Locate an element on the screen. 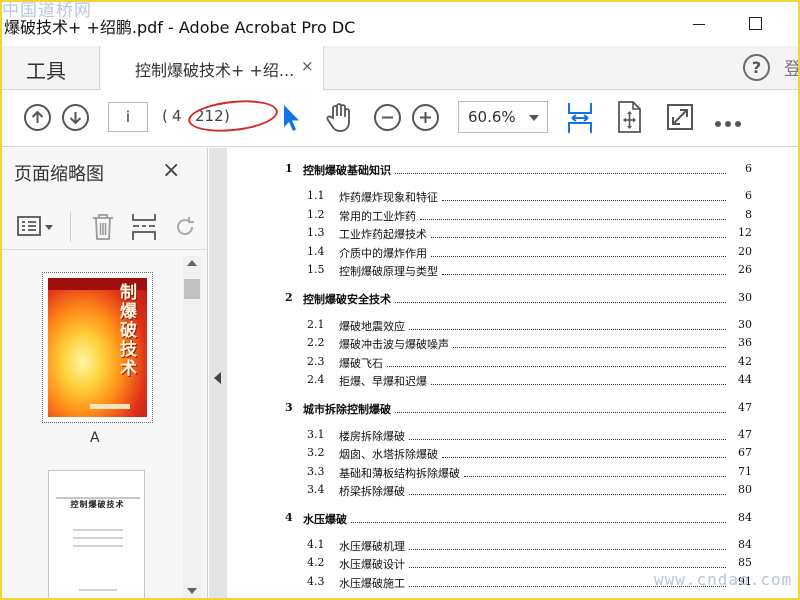  toc-section-row: 4.1 水压爆破机理 84 is located at coordinates (512, 547).